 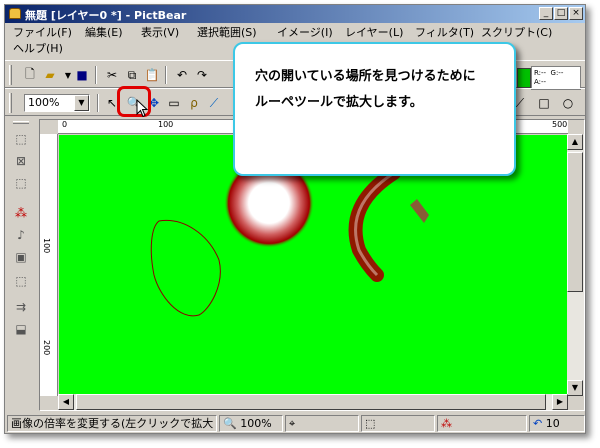 I want to click on status-hint: 画像の倍率を変更する(左クリックで拡大, so click(x=112, y=423).